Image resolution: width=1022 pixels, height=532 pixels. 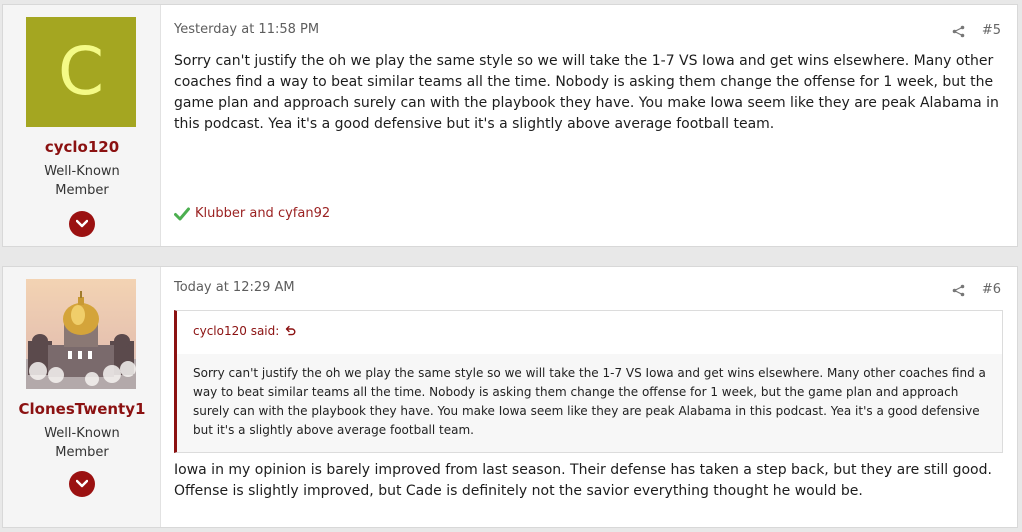 I want to click on user-info: ClonesTwenty1 Well-Known Member, so click(x=82, y=397).